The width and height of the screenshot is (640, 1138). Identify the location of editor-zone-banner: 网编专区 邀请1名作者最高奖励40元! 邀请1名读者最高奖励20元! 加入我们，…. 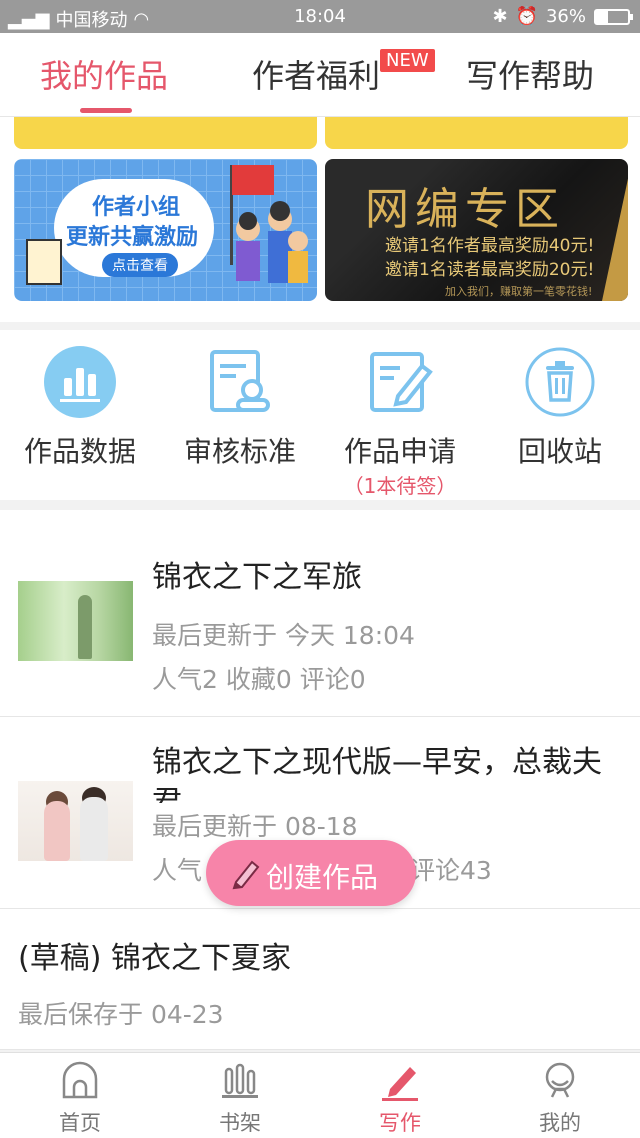
(476, 230).